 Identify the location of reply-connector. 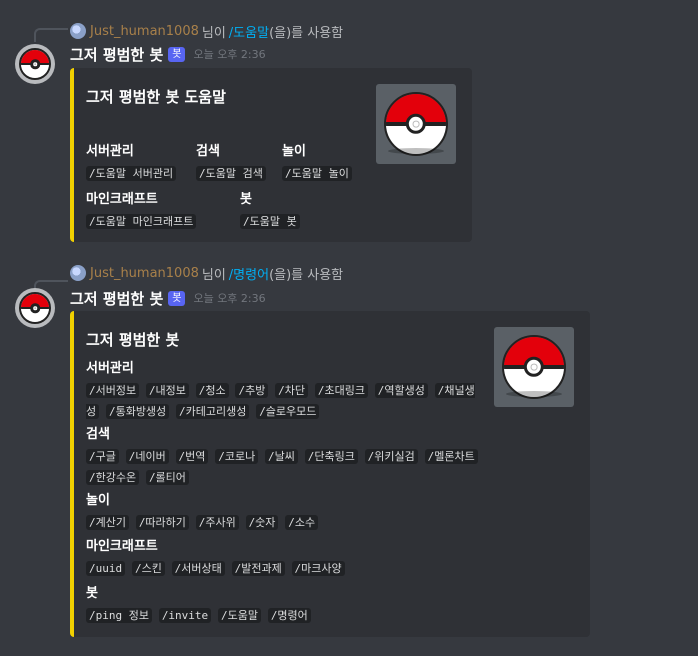
(51, 35).